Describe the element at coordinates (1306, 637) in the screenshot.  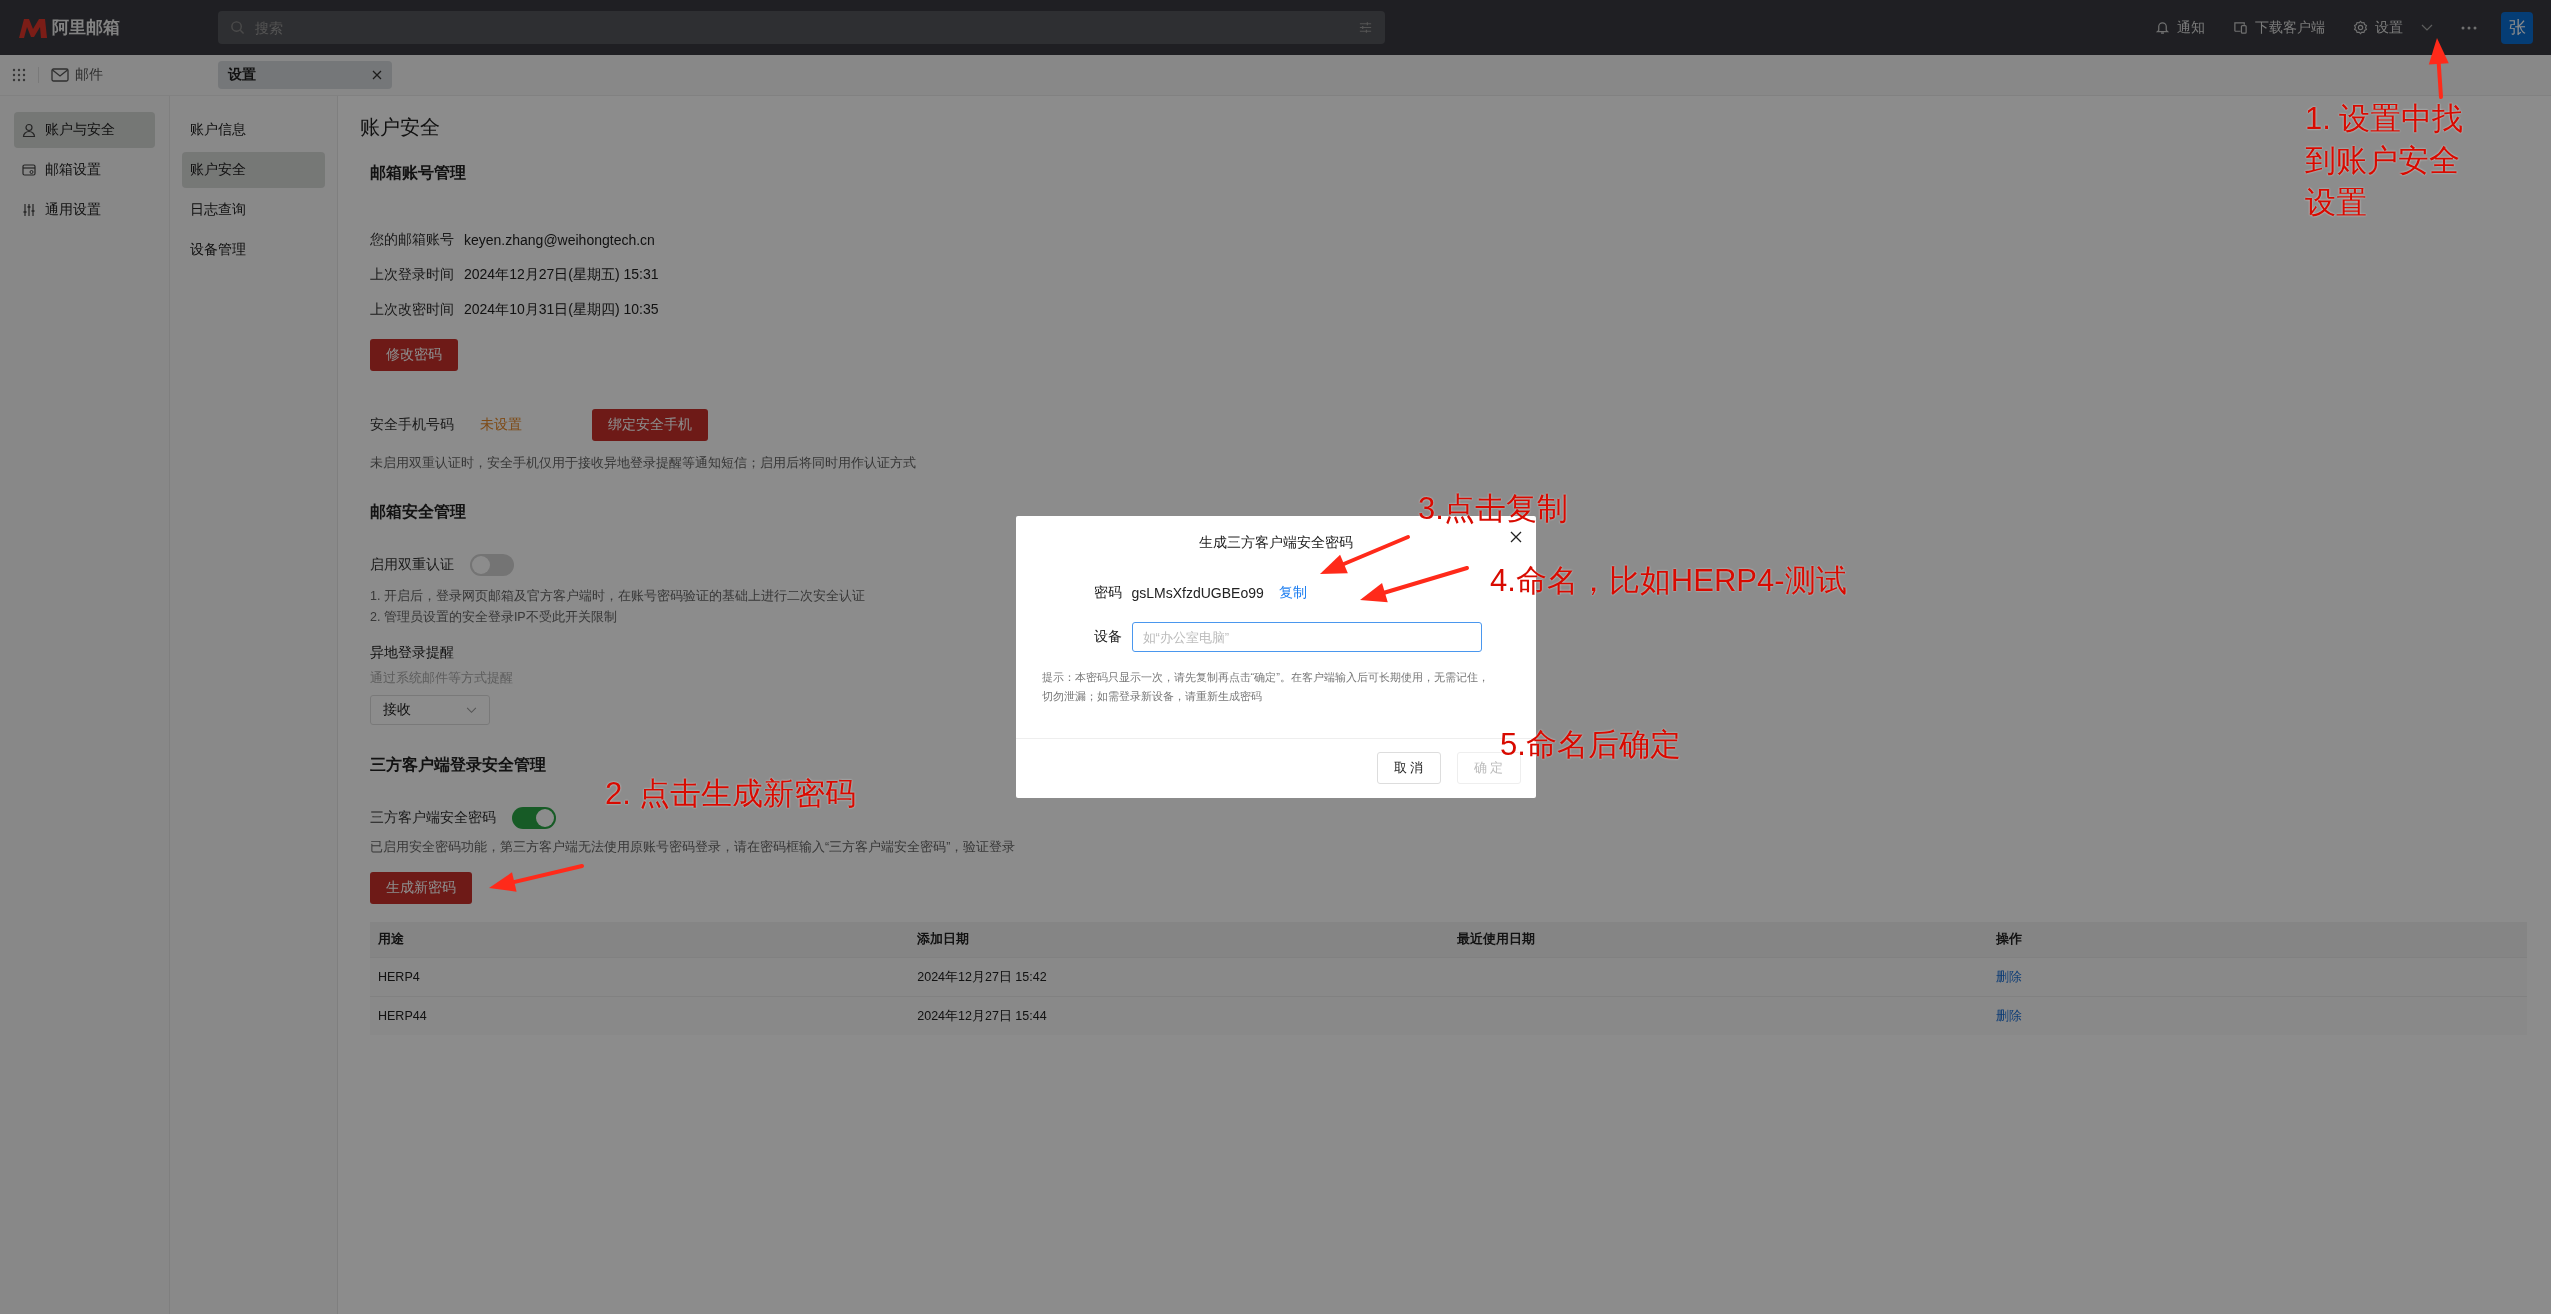
I see `device-input: 如“办公室电脑”` at that location.